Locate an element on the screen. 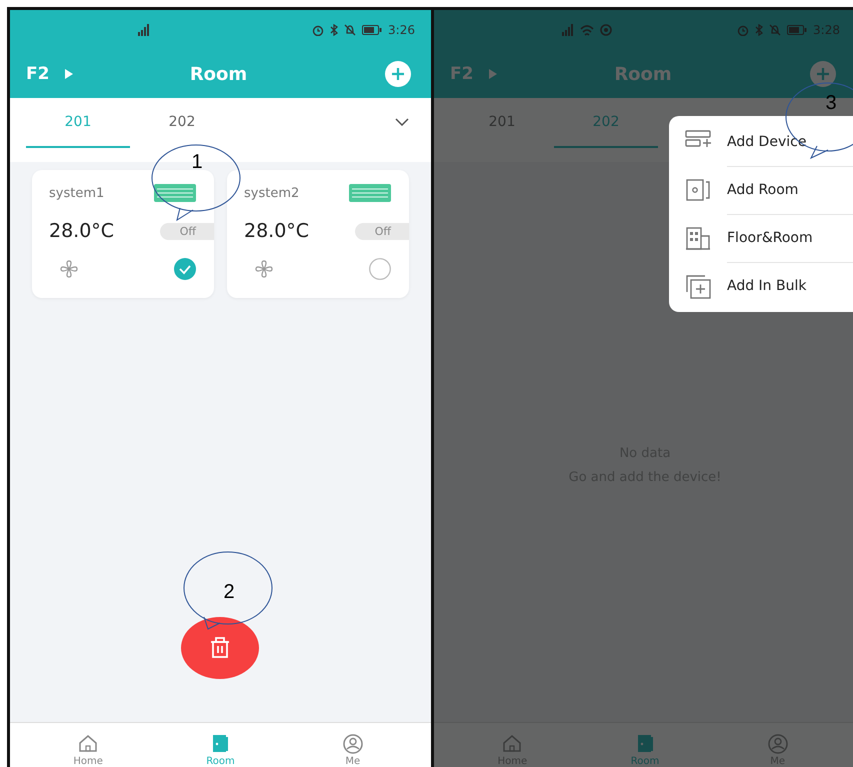  nav-tab: Me is located at coordinates (352, 745).